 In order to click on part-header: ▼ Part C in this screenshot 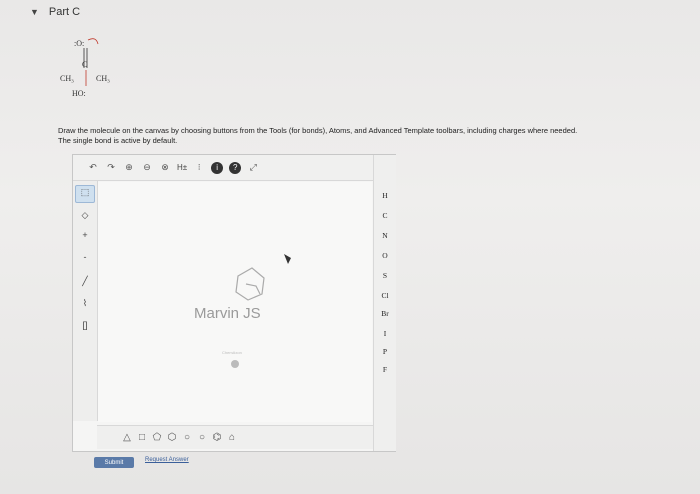, I will do `click(55, 12)`.